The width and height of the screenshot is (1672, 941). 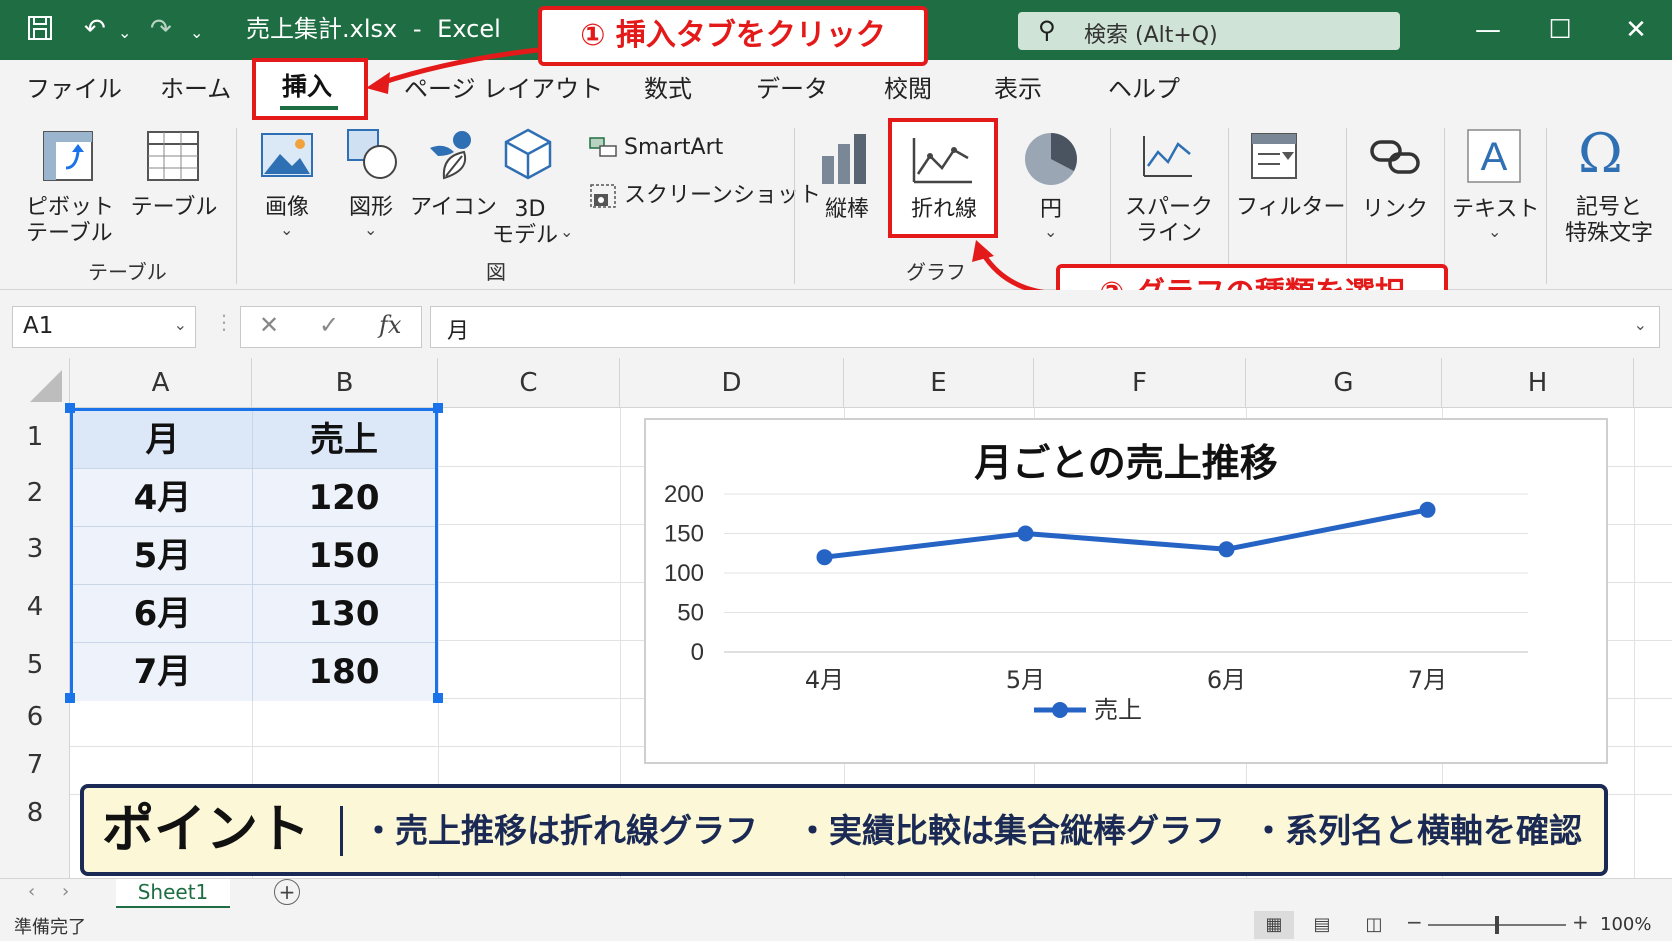 I want to click on 3d-models-label-1: 3D, so click(x=530, y=209).